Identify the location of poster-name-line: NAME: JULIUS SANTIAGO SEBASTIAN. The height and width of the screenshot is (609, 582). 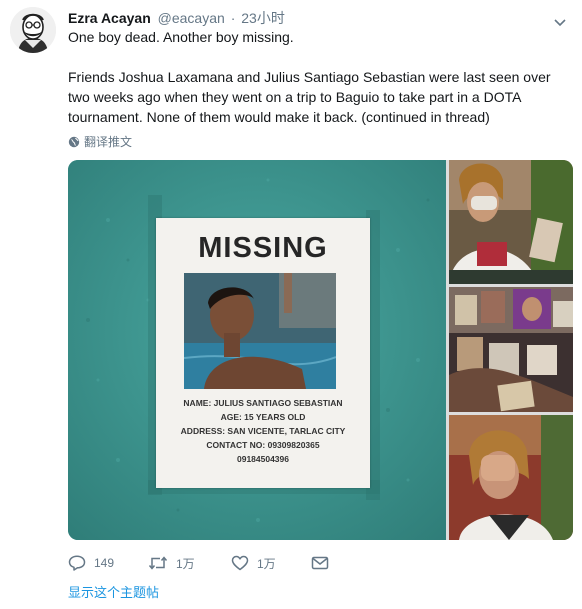
(263, 403).